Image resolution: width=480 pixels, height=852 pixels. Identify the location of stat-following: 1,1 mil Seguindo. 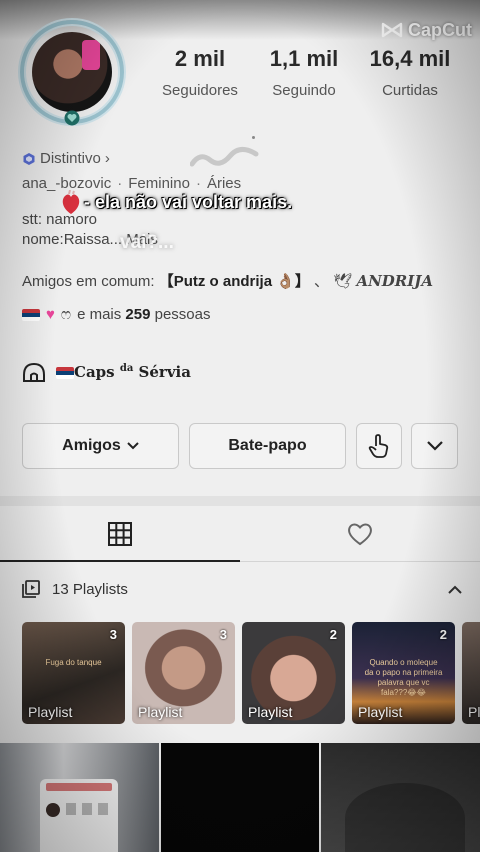
(304, 72).